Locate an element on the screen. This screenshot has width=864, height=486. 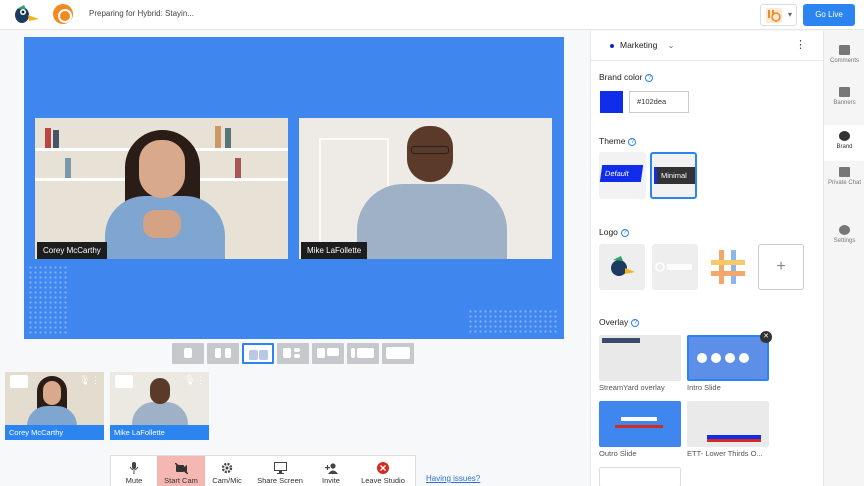
overlay-caption: Outro Slide is located at coordinates (618, 453).